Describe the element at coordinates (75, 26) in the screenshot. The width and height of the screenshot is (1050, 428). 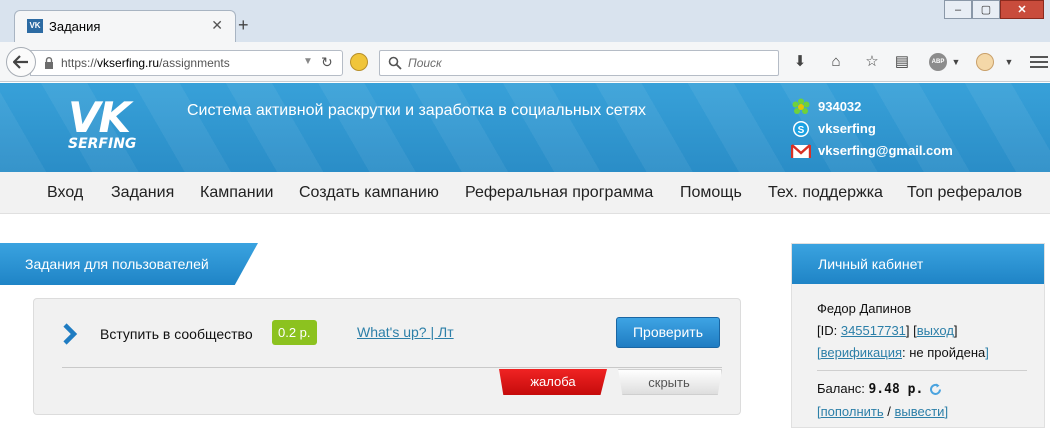
I see `tab-title: Задания` at that location.